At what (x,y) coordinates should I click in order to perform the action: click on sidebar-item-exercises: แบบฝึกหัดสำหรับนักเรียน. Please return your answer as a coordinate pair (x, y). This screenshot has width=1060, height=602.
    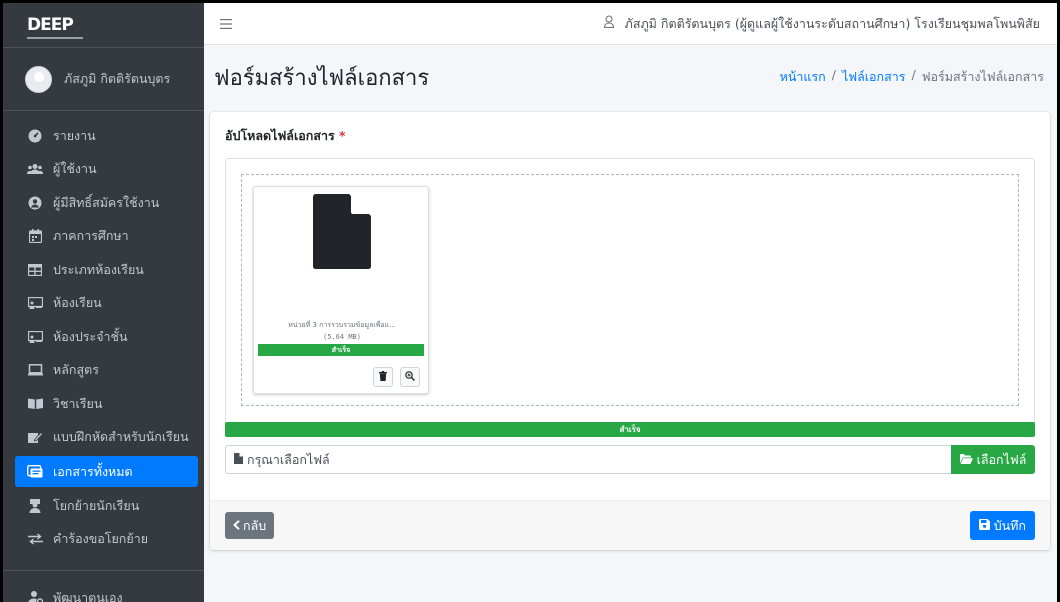
    Looking at the image, I should click on (101, 438).